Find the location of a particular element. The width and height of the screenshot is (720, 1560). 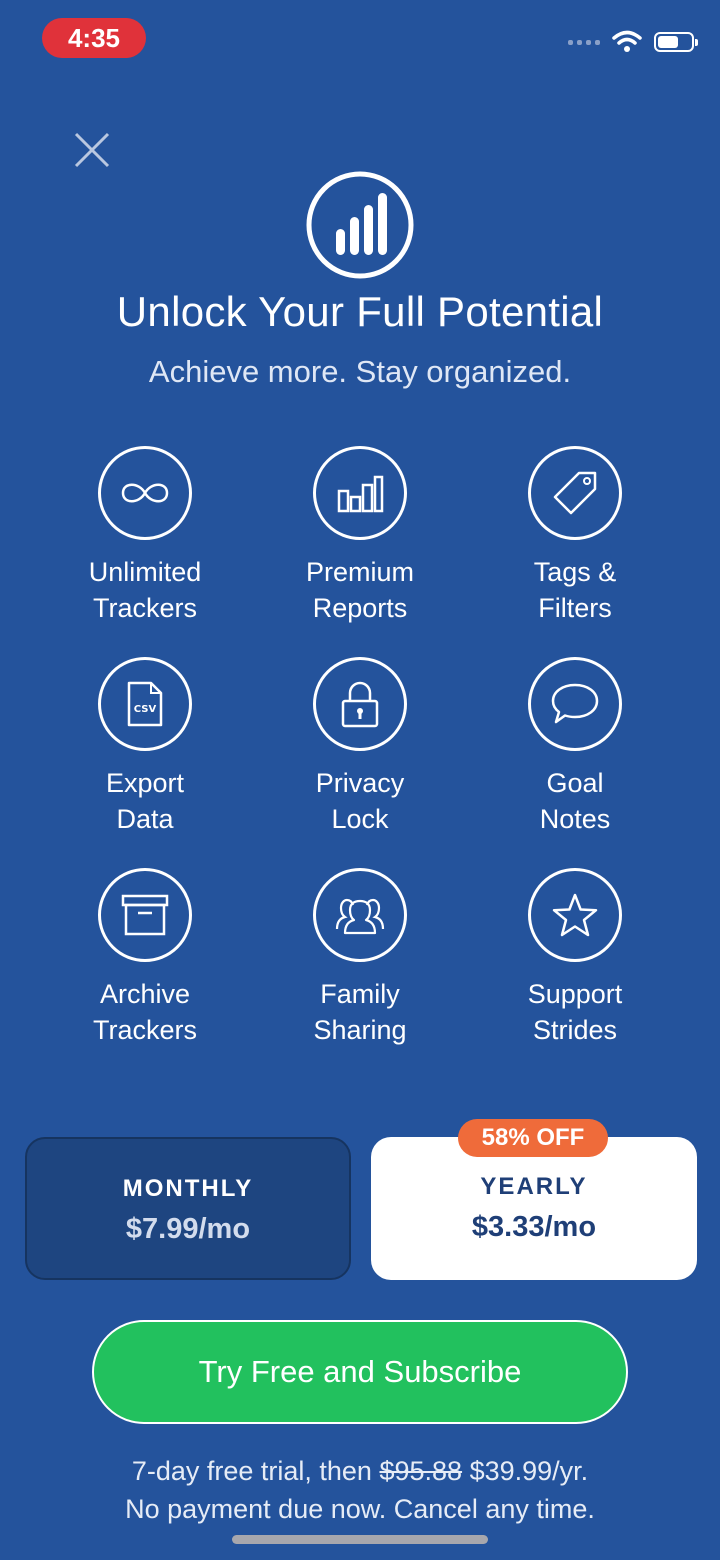

original-price: $95.88 is located at coordinates (421, 1471).